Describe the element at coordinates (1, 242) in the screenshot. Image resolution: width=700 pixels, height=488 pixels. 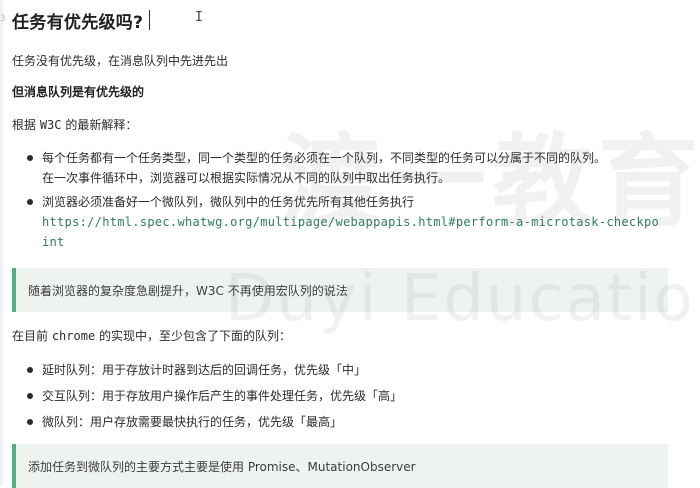
I see `editor-gutter` at that location.